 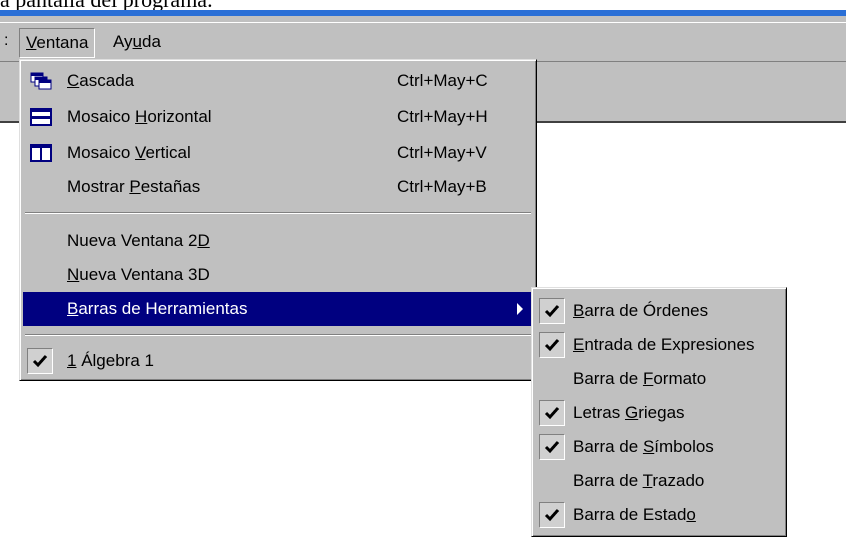 What do you see at coordinates (520, 309) in the screenshot?
I see `submenu-arrow-icon` at bounding box center [520, 309].